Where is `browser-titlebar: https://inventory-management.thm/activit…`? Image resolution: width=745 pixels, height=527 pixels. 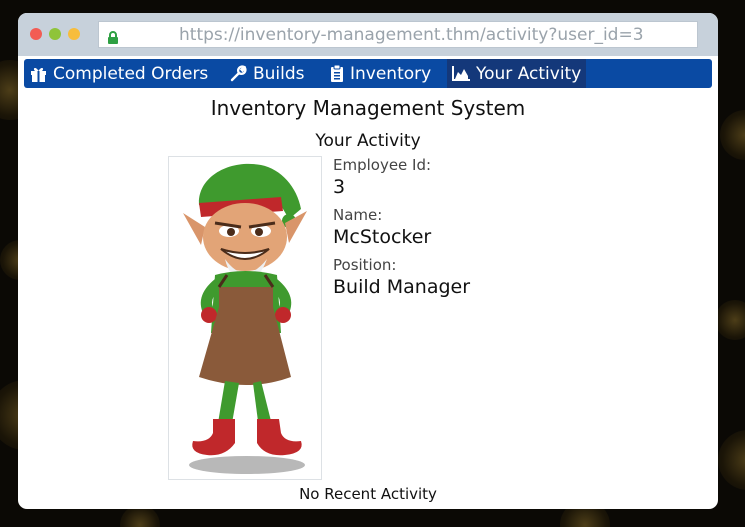 browser-titlebar: https://inventory-management.thm/activit… is located at coordinates (368, 34).